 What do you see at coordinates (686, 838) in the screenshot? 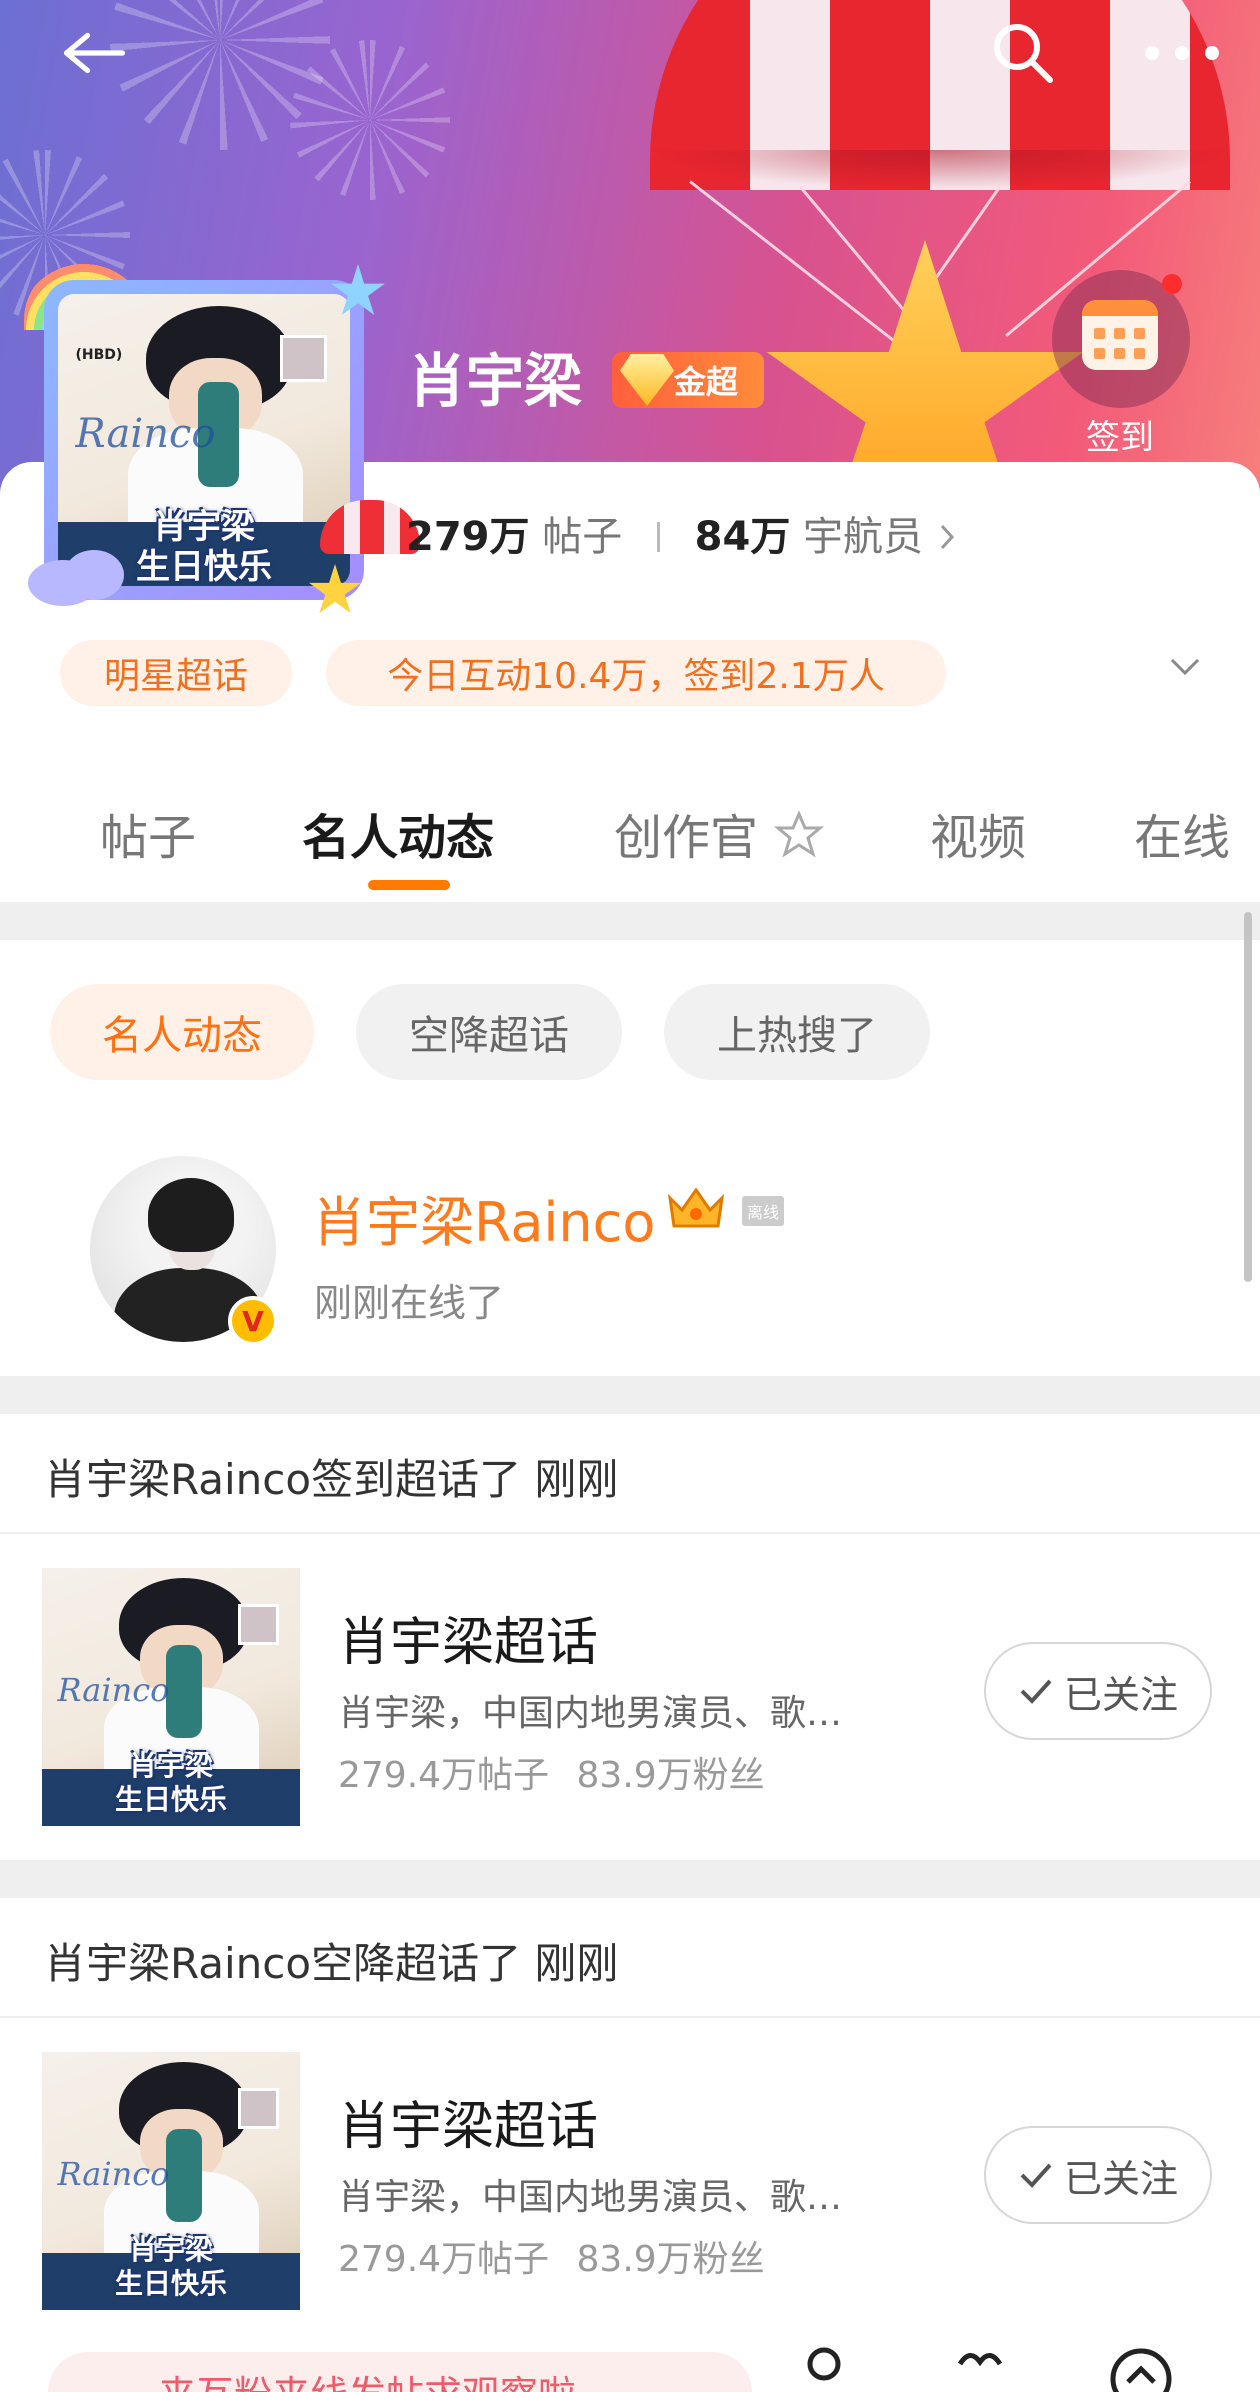
I see `tab-creators-label: 创作官` at bounding box center [686, 838].